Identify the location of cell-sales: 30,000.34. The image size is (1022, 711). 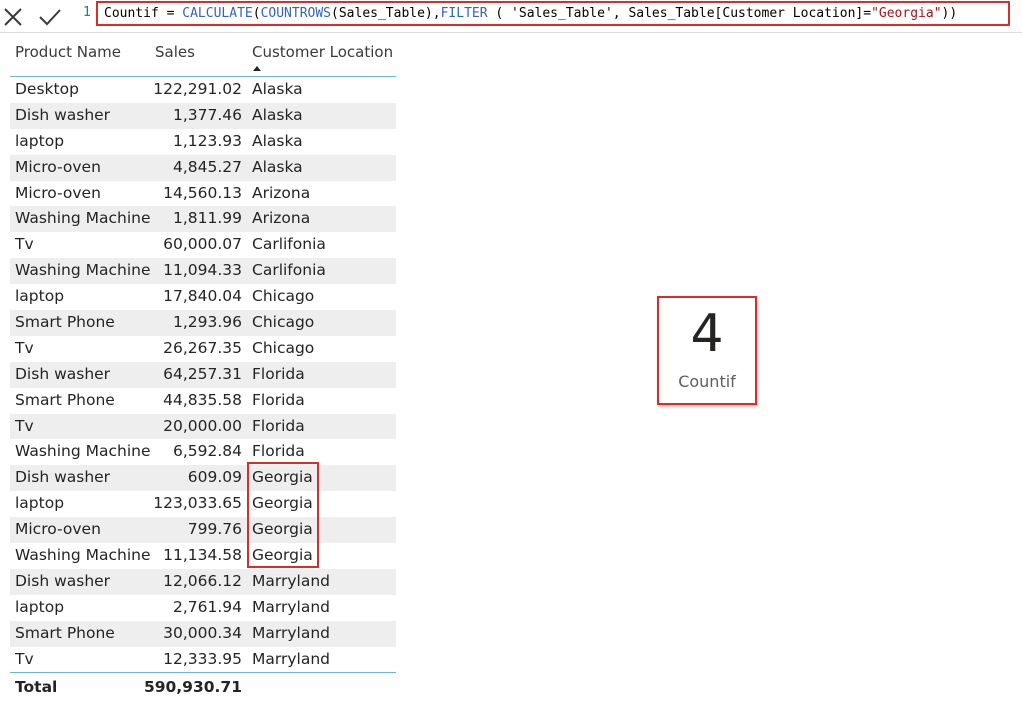
(202, 632).